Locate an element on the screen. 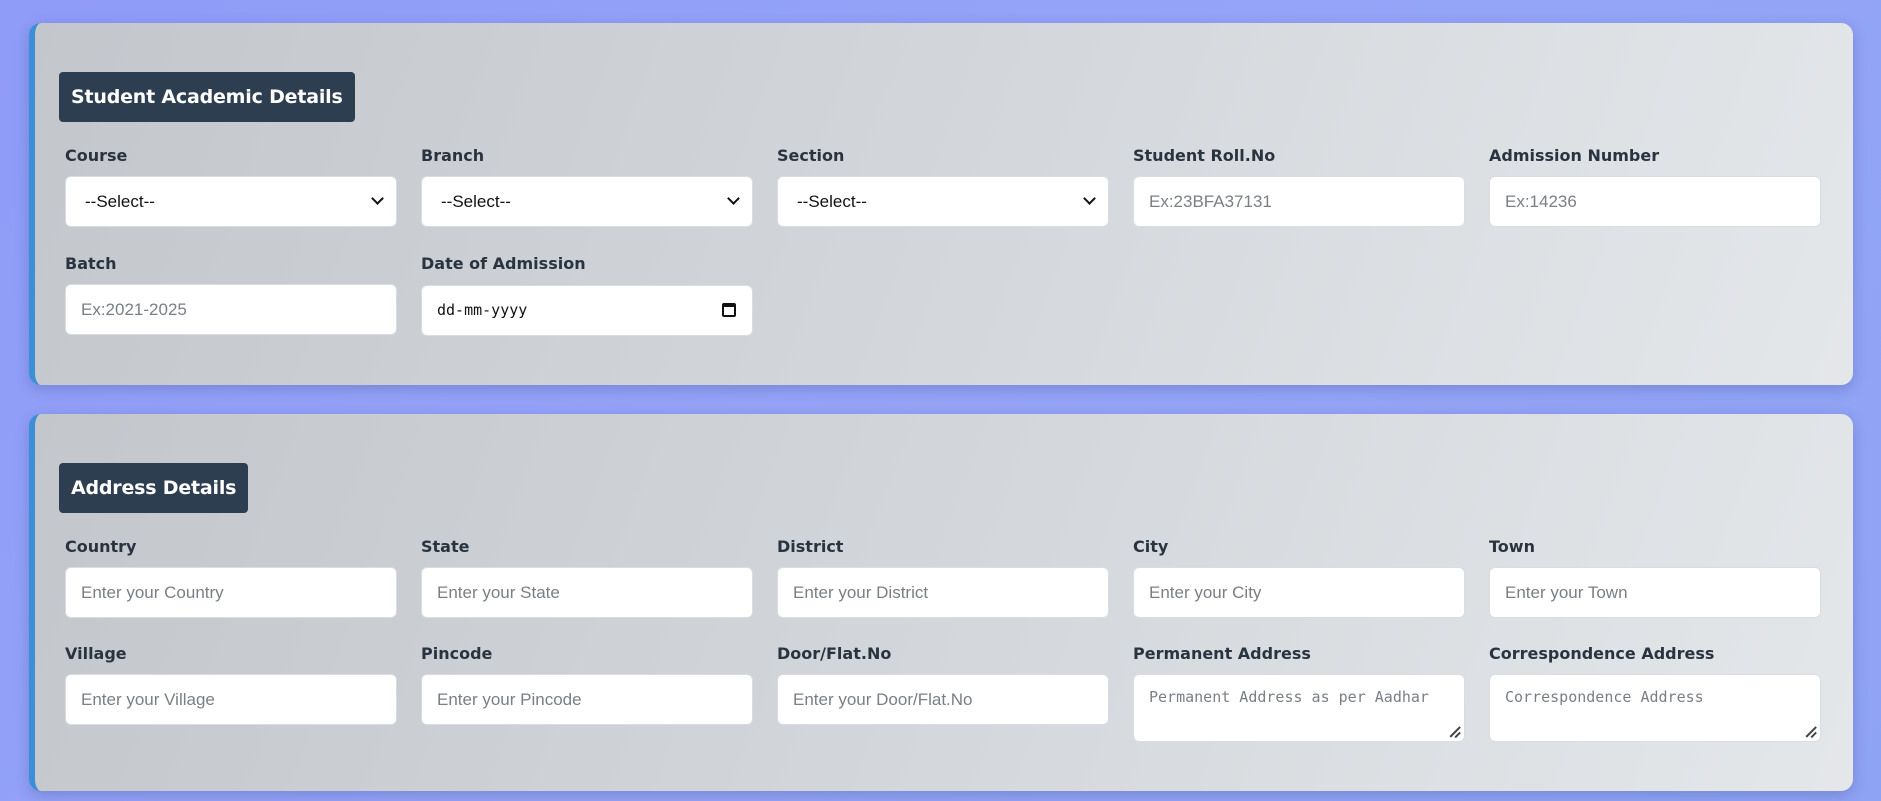 This screenshot has width=1881, height=801. city-label: City is located at coordinates (1151, 546).